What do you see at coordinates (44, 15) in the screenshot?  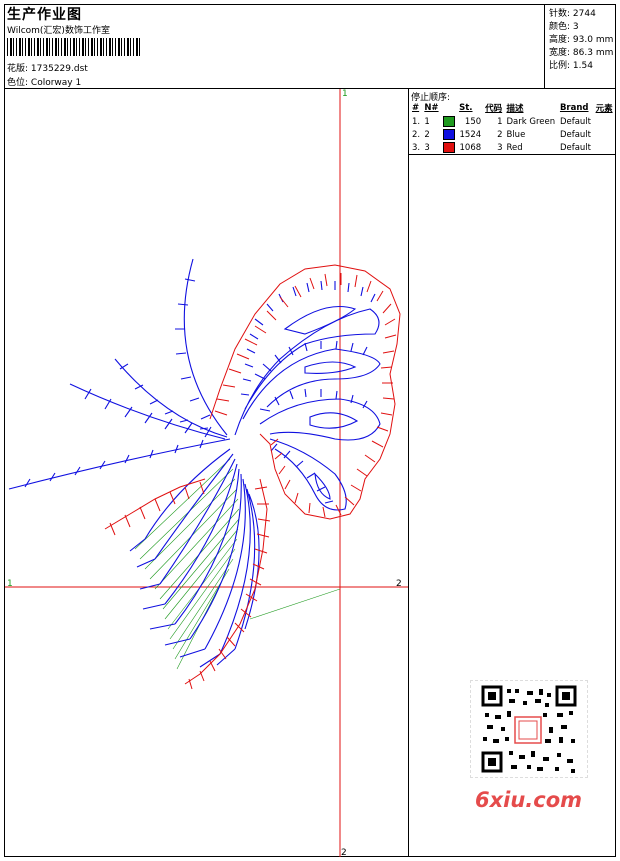 I see `page-title: 生产作业图` at bounding box center [44, 15].